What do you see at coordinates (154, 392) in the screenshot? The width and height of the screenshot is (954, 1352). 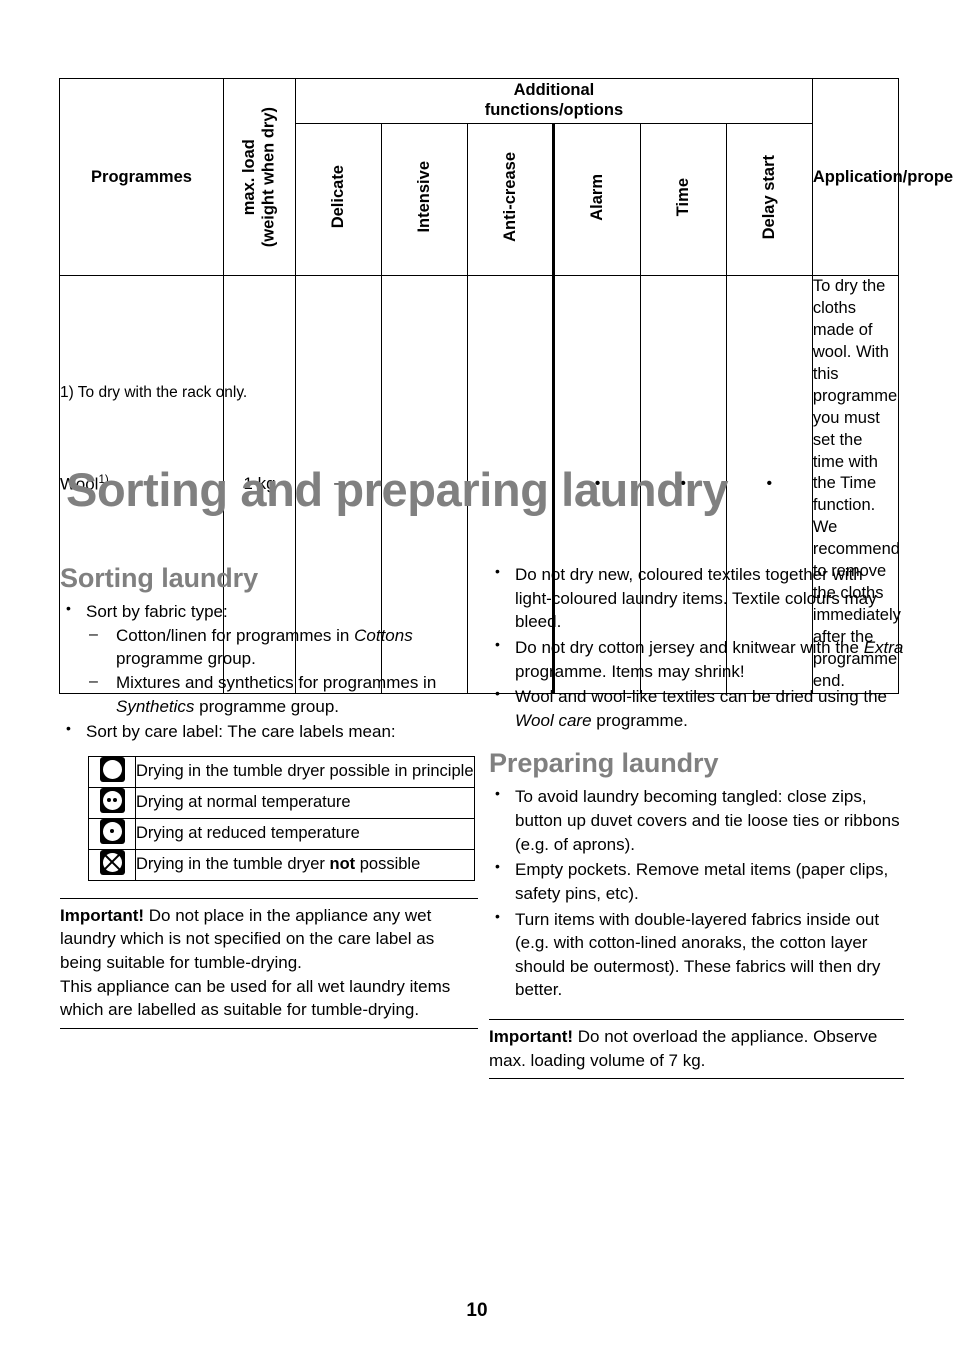 I see `table-footnote: 1) To dry with the rack only.` at bounding box center [154, 392].